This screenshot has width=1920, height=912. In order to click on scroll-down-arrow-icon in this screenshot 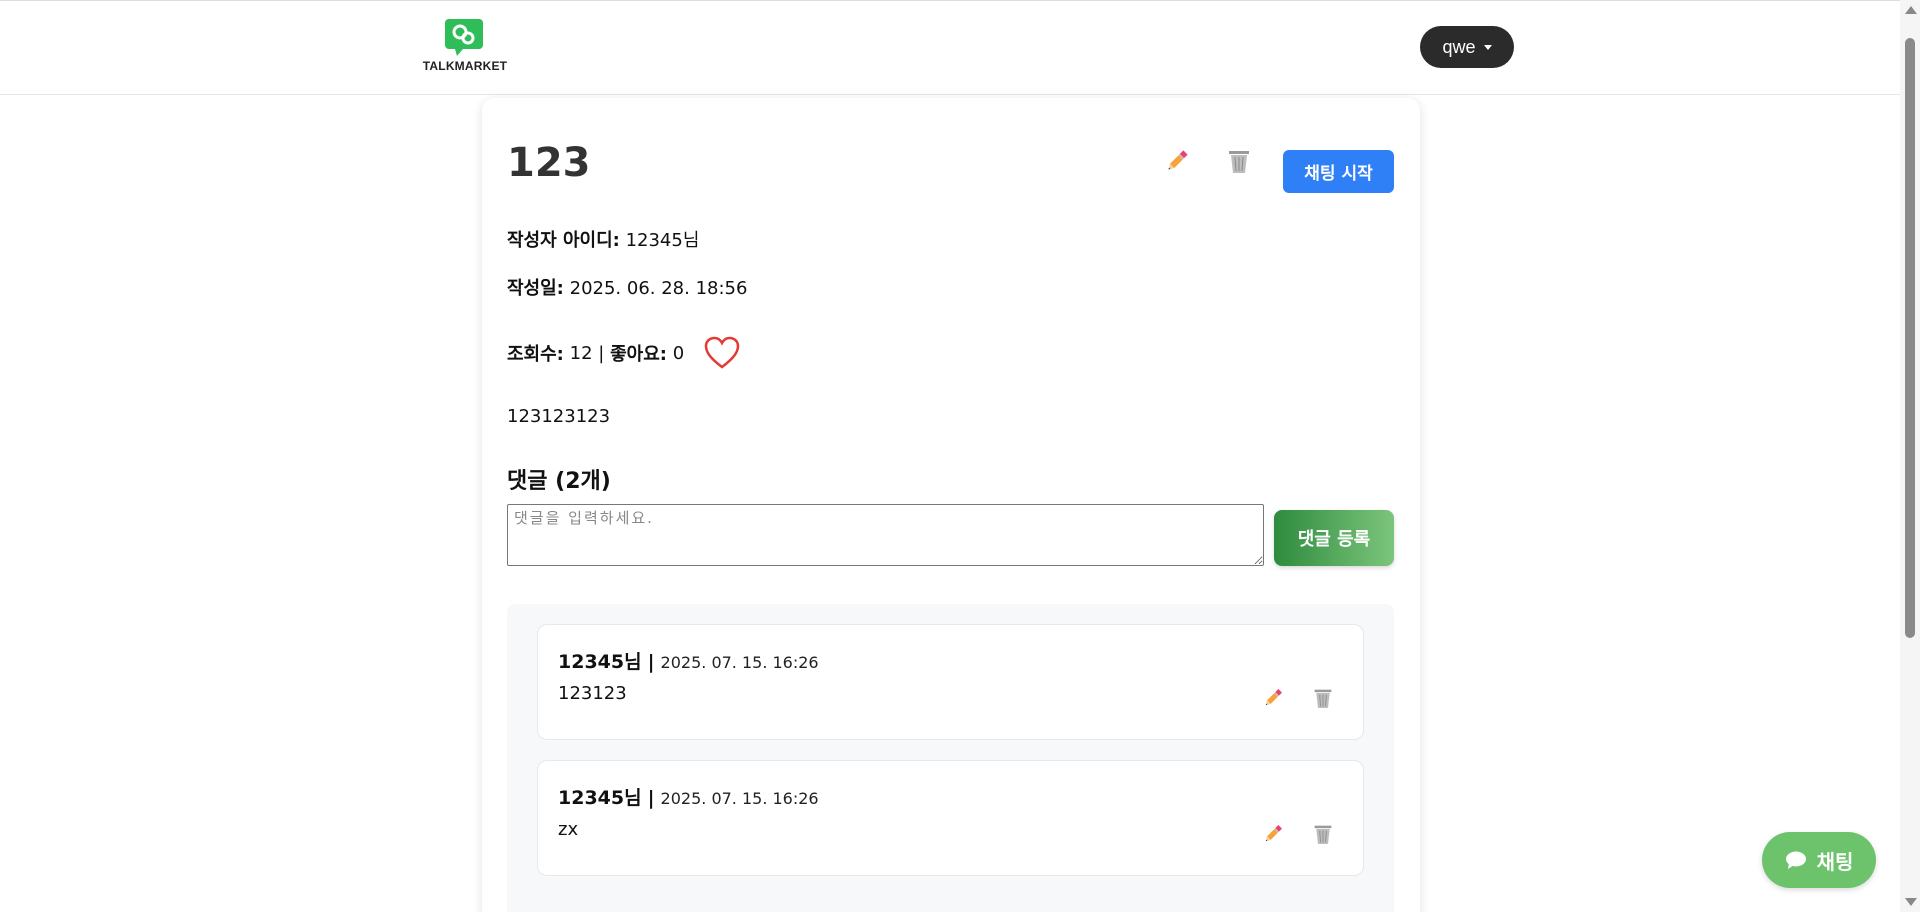, I will do `click(1911, 902)`.